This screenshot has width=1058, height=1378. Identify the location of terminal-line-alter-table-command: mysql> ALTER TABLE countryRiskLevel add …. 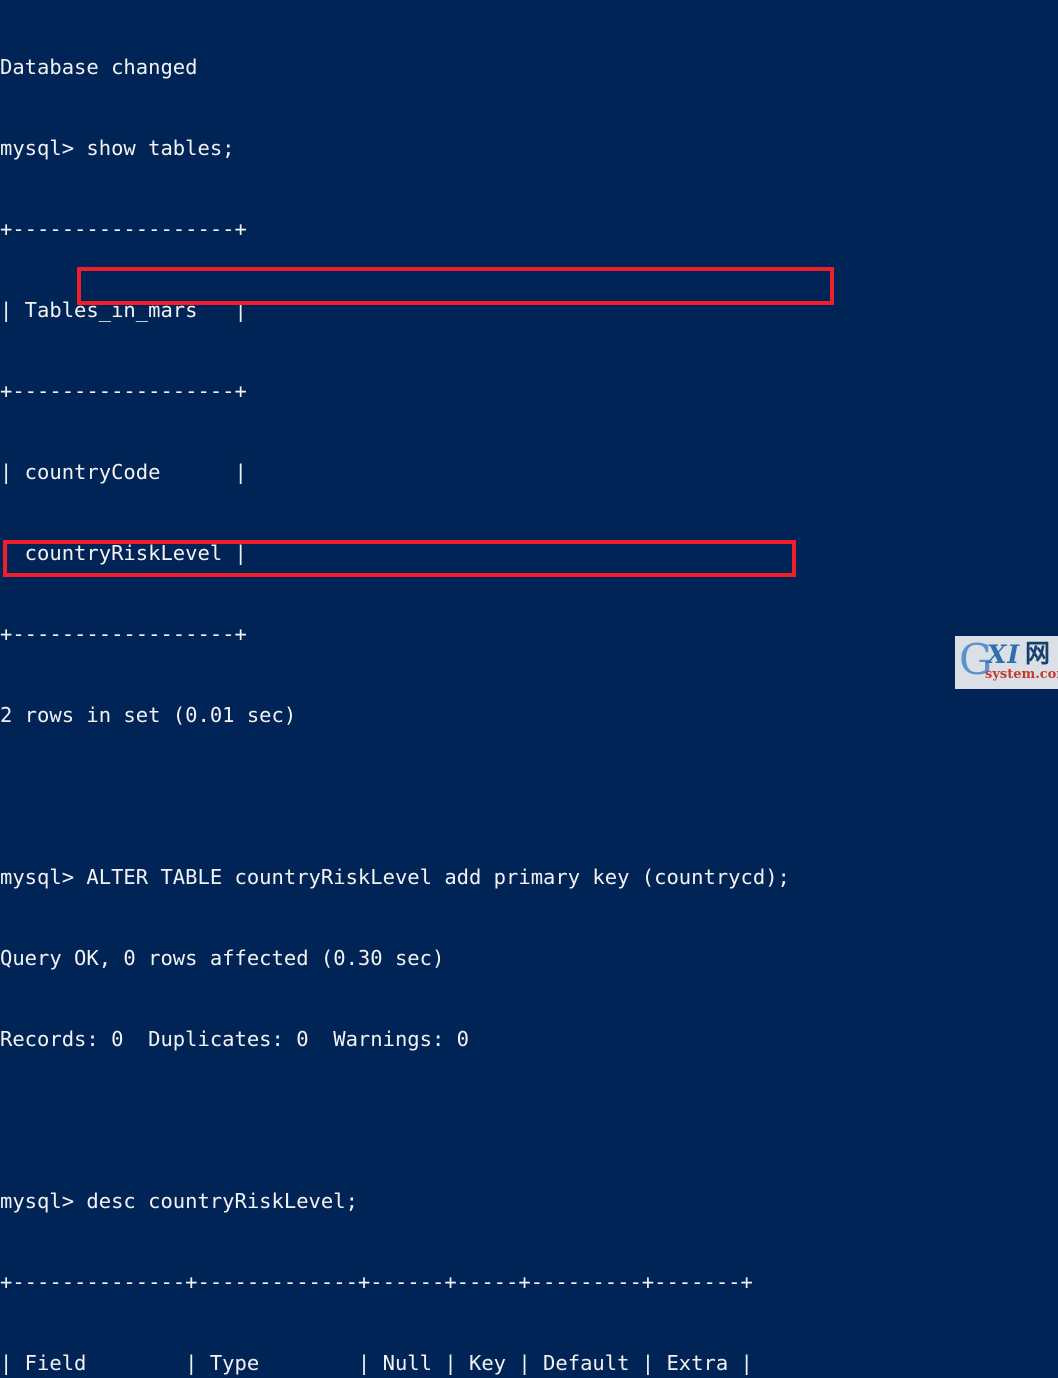
(395, 877).